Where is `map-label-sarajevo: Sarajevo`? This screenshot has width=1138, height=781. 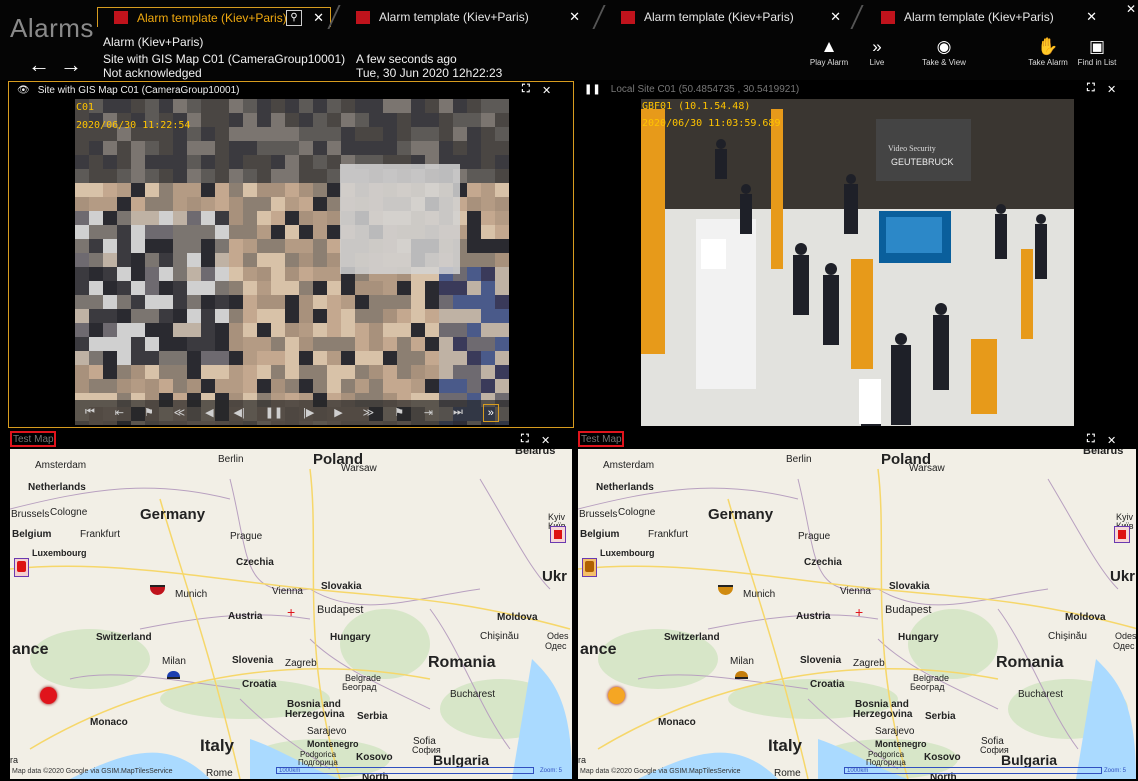 map-label-sarajevo: Sarajevo is located at coordinates (895, 731).